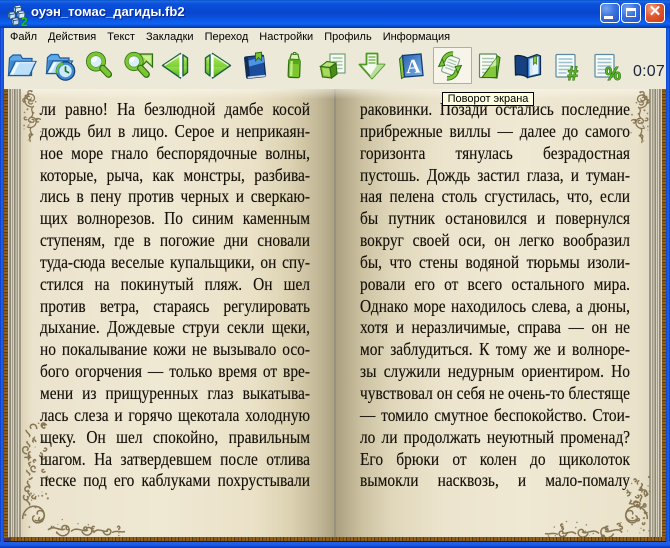  Describe the element at coordinates (413, 66) in the screenshot. I see `svg-text: A` at that location.